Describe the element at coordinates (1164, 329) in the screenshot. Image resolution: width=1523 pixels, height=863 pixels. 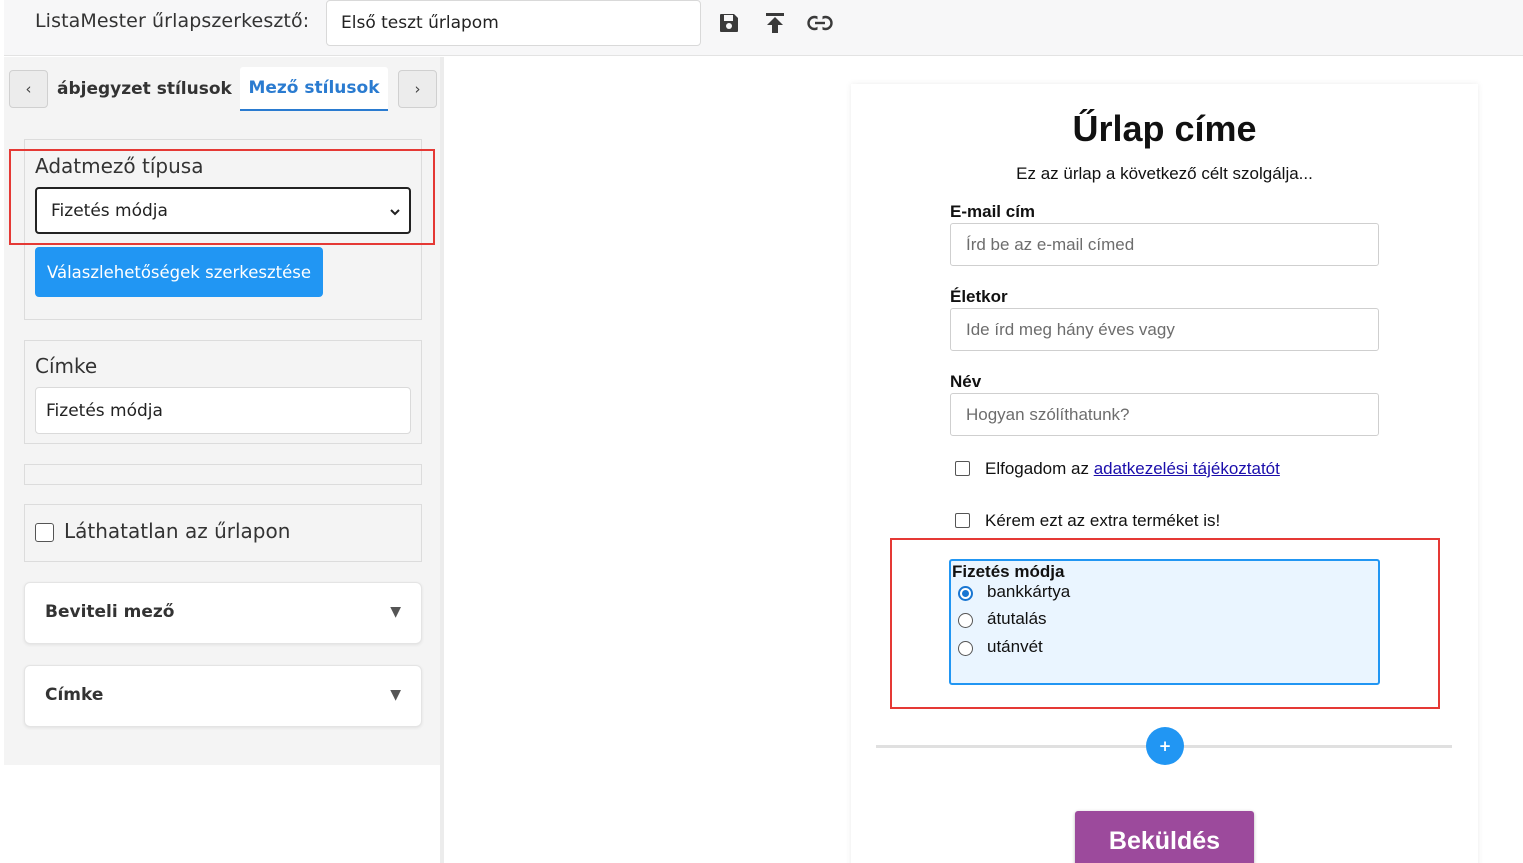
I see `age-input` at that location.